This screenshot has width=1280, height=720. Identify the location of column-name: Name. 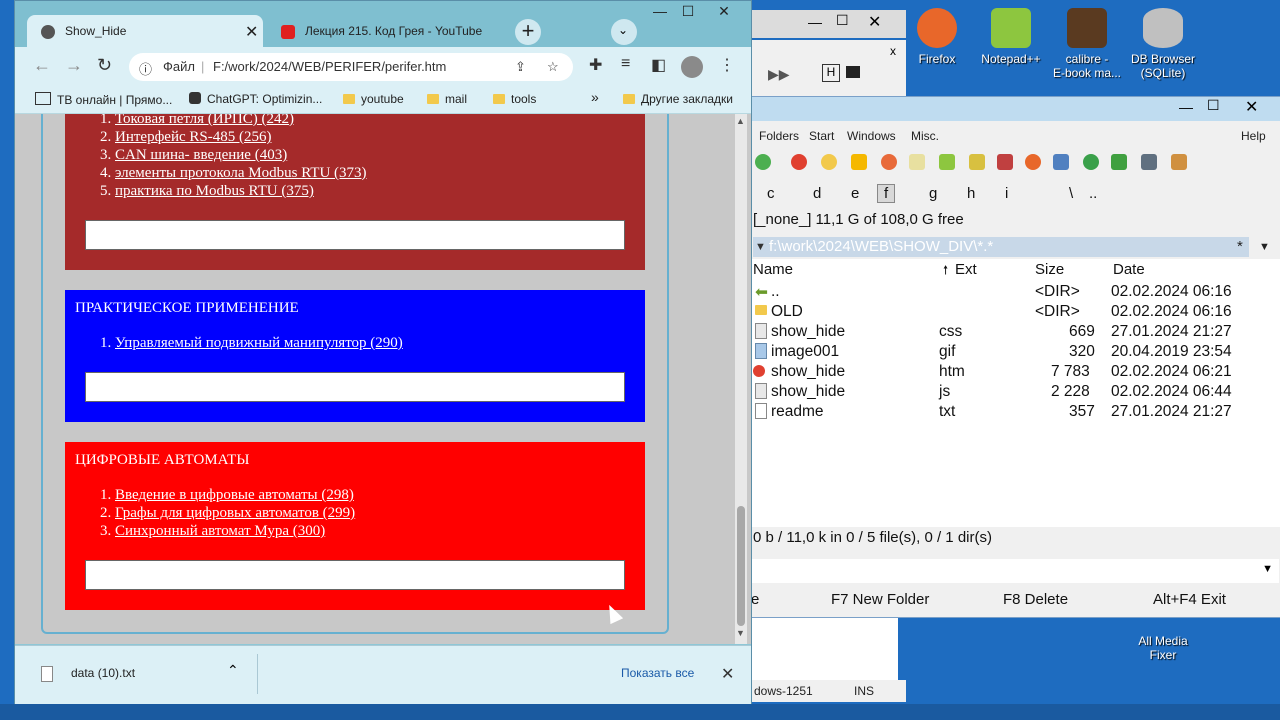
(773, 269).